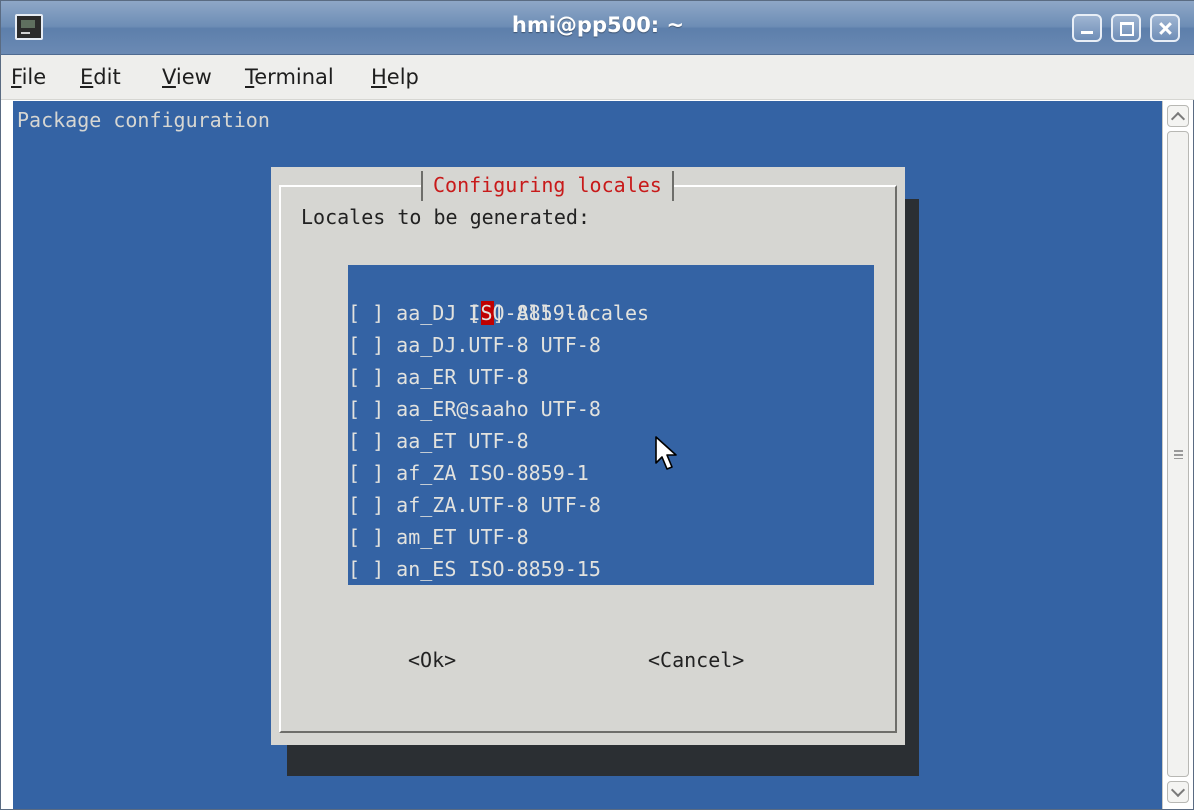  I want to click on scrollbar-grip-icon, so click(1178, 454).